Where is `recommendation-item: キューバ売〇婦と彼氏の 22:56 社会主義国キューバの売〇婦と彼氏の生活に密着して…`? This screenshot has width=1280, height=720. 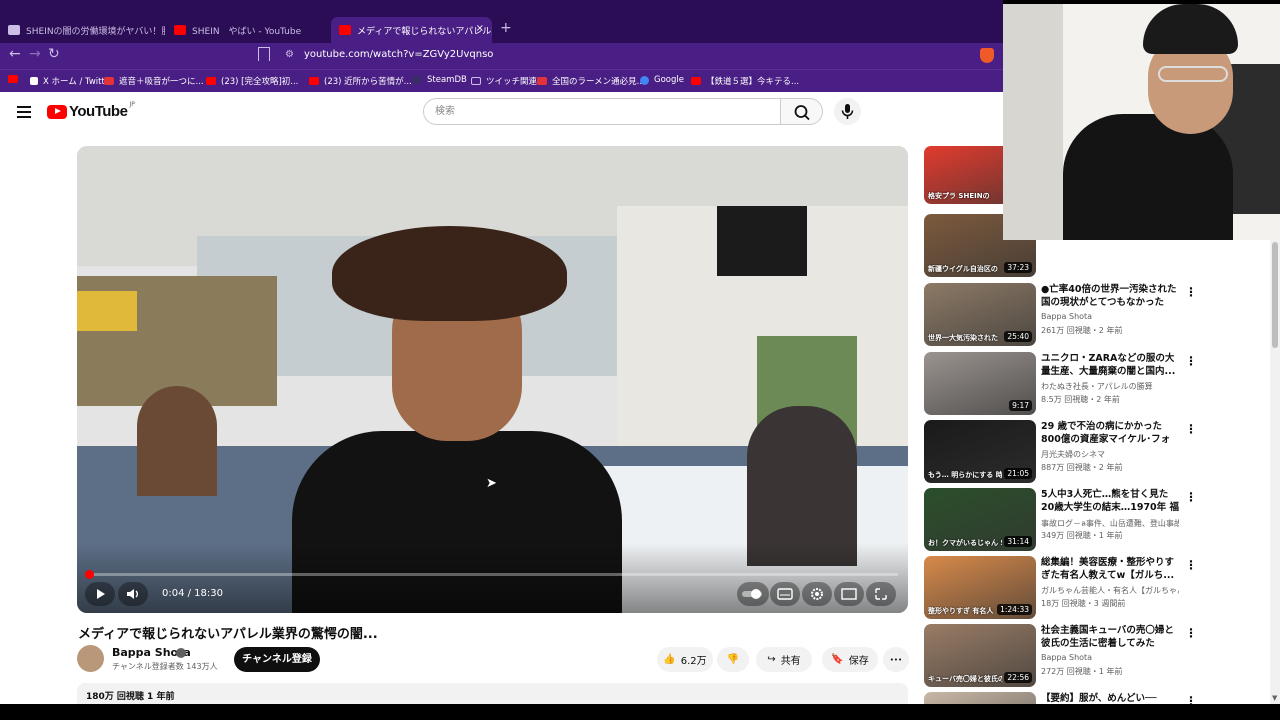
recommendation-item: キューバ売〇婦と彼氏の 22:56 社会主義国キューバの売〇婦と彼氏の生活に密着して… is located at coordinates (1094, 656).